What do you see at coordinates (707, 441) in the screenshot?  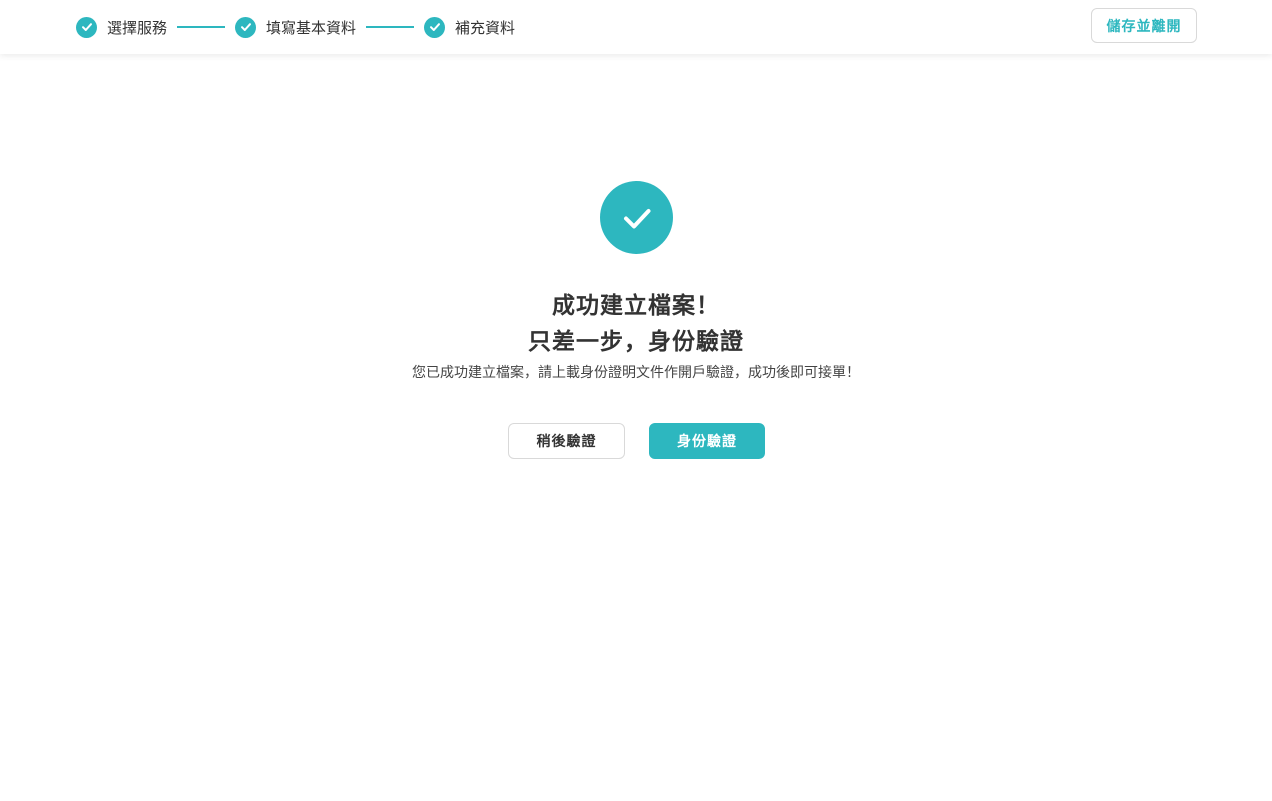 I see `identity-verify-button: 身份驗證` at bounding box center [707, 441].